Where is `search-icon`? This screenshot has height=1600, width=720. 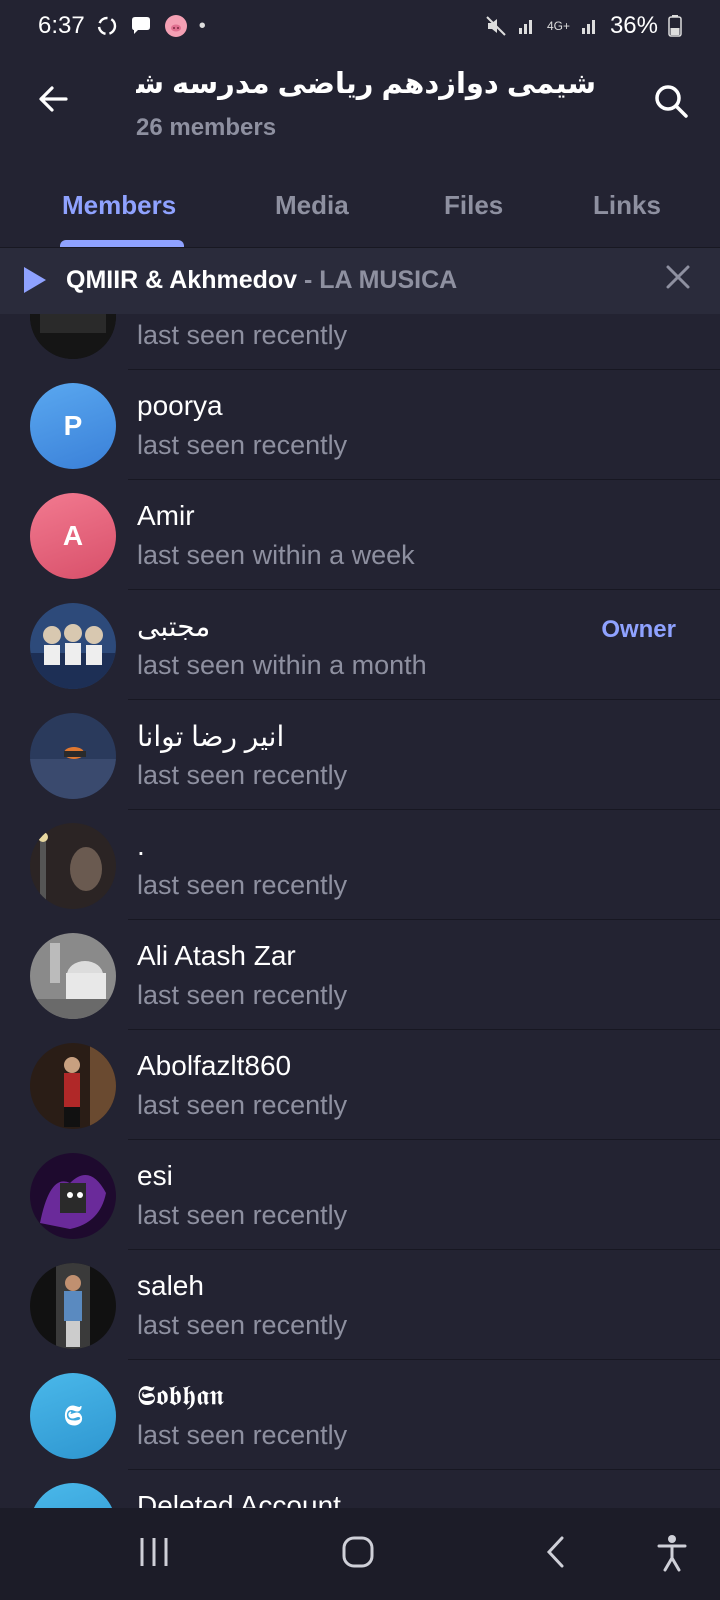 search-icon is located at coordinates (671, 101).